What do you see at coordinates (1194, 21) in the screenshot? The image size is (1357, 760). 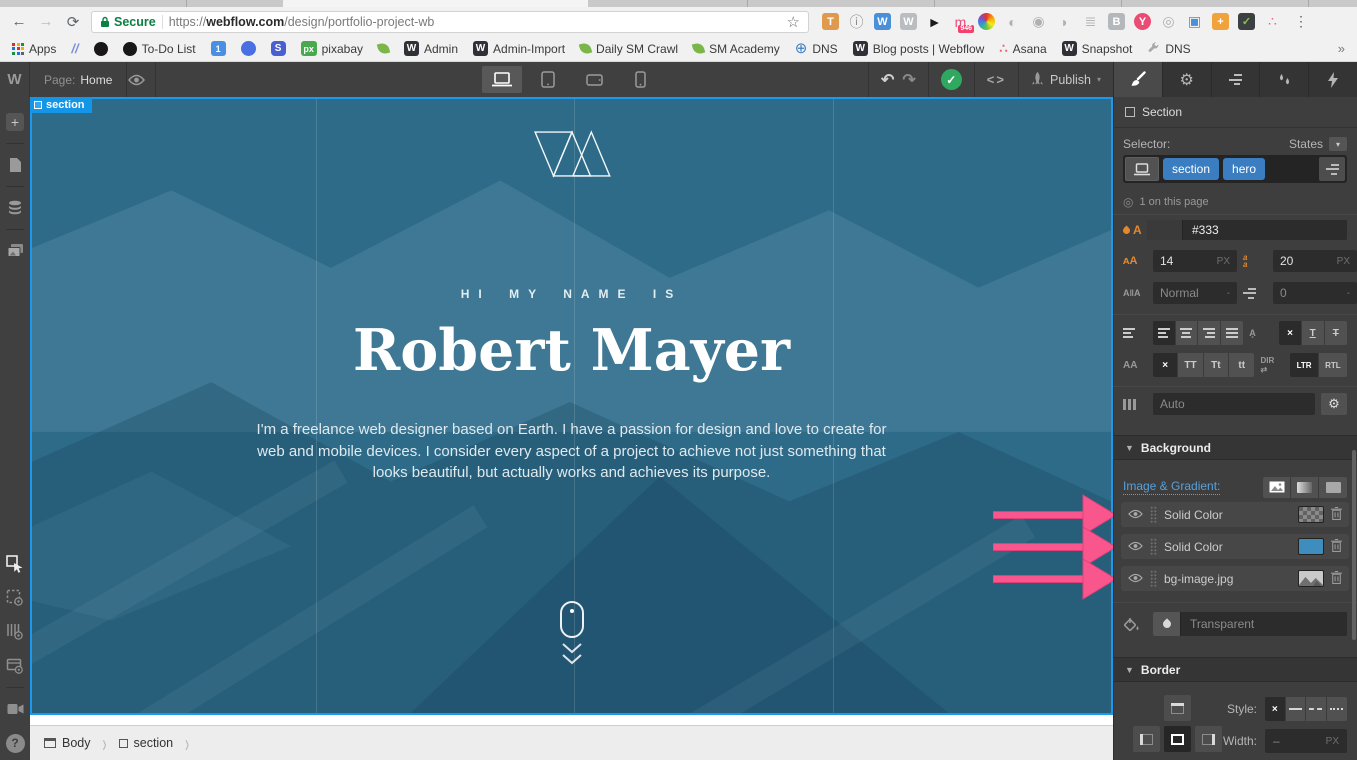 I see `card-extension-icon: ▣` at bounding box center [1194, 21].